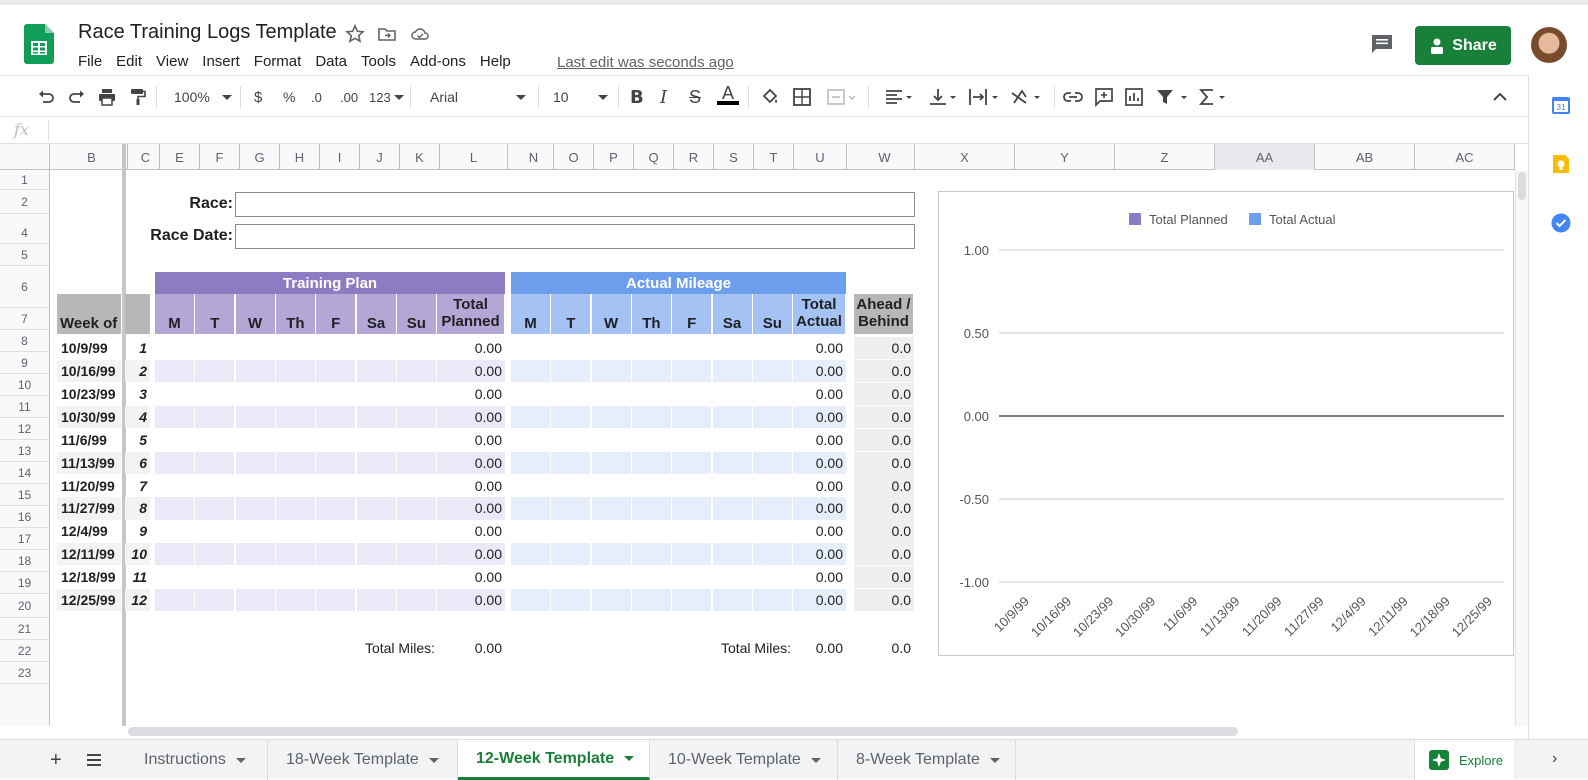 The image size is (1588, 780). I want to click on week-number: 8, so click(137, 508).